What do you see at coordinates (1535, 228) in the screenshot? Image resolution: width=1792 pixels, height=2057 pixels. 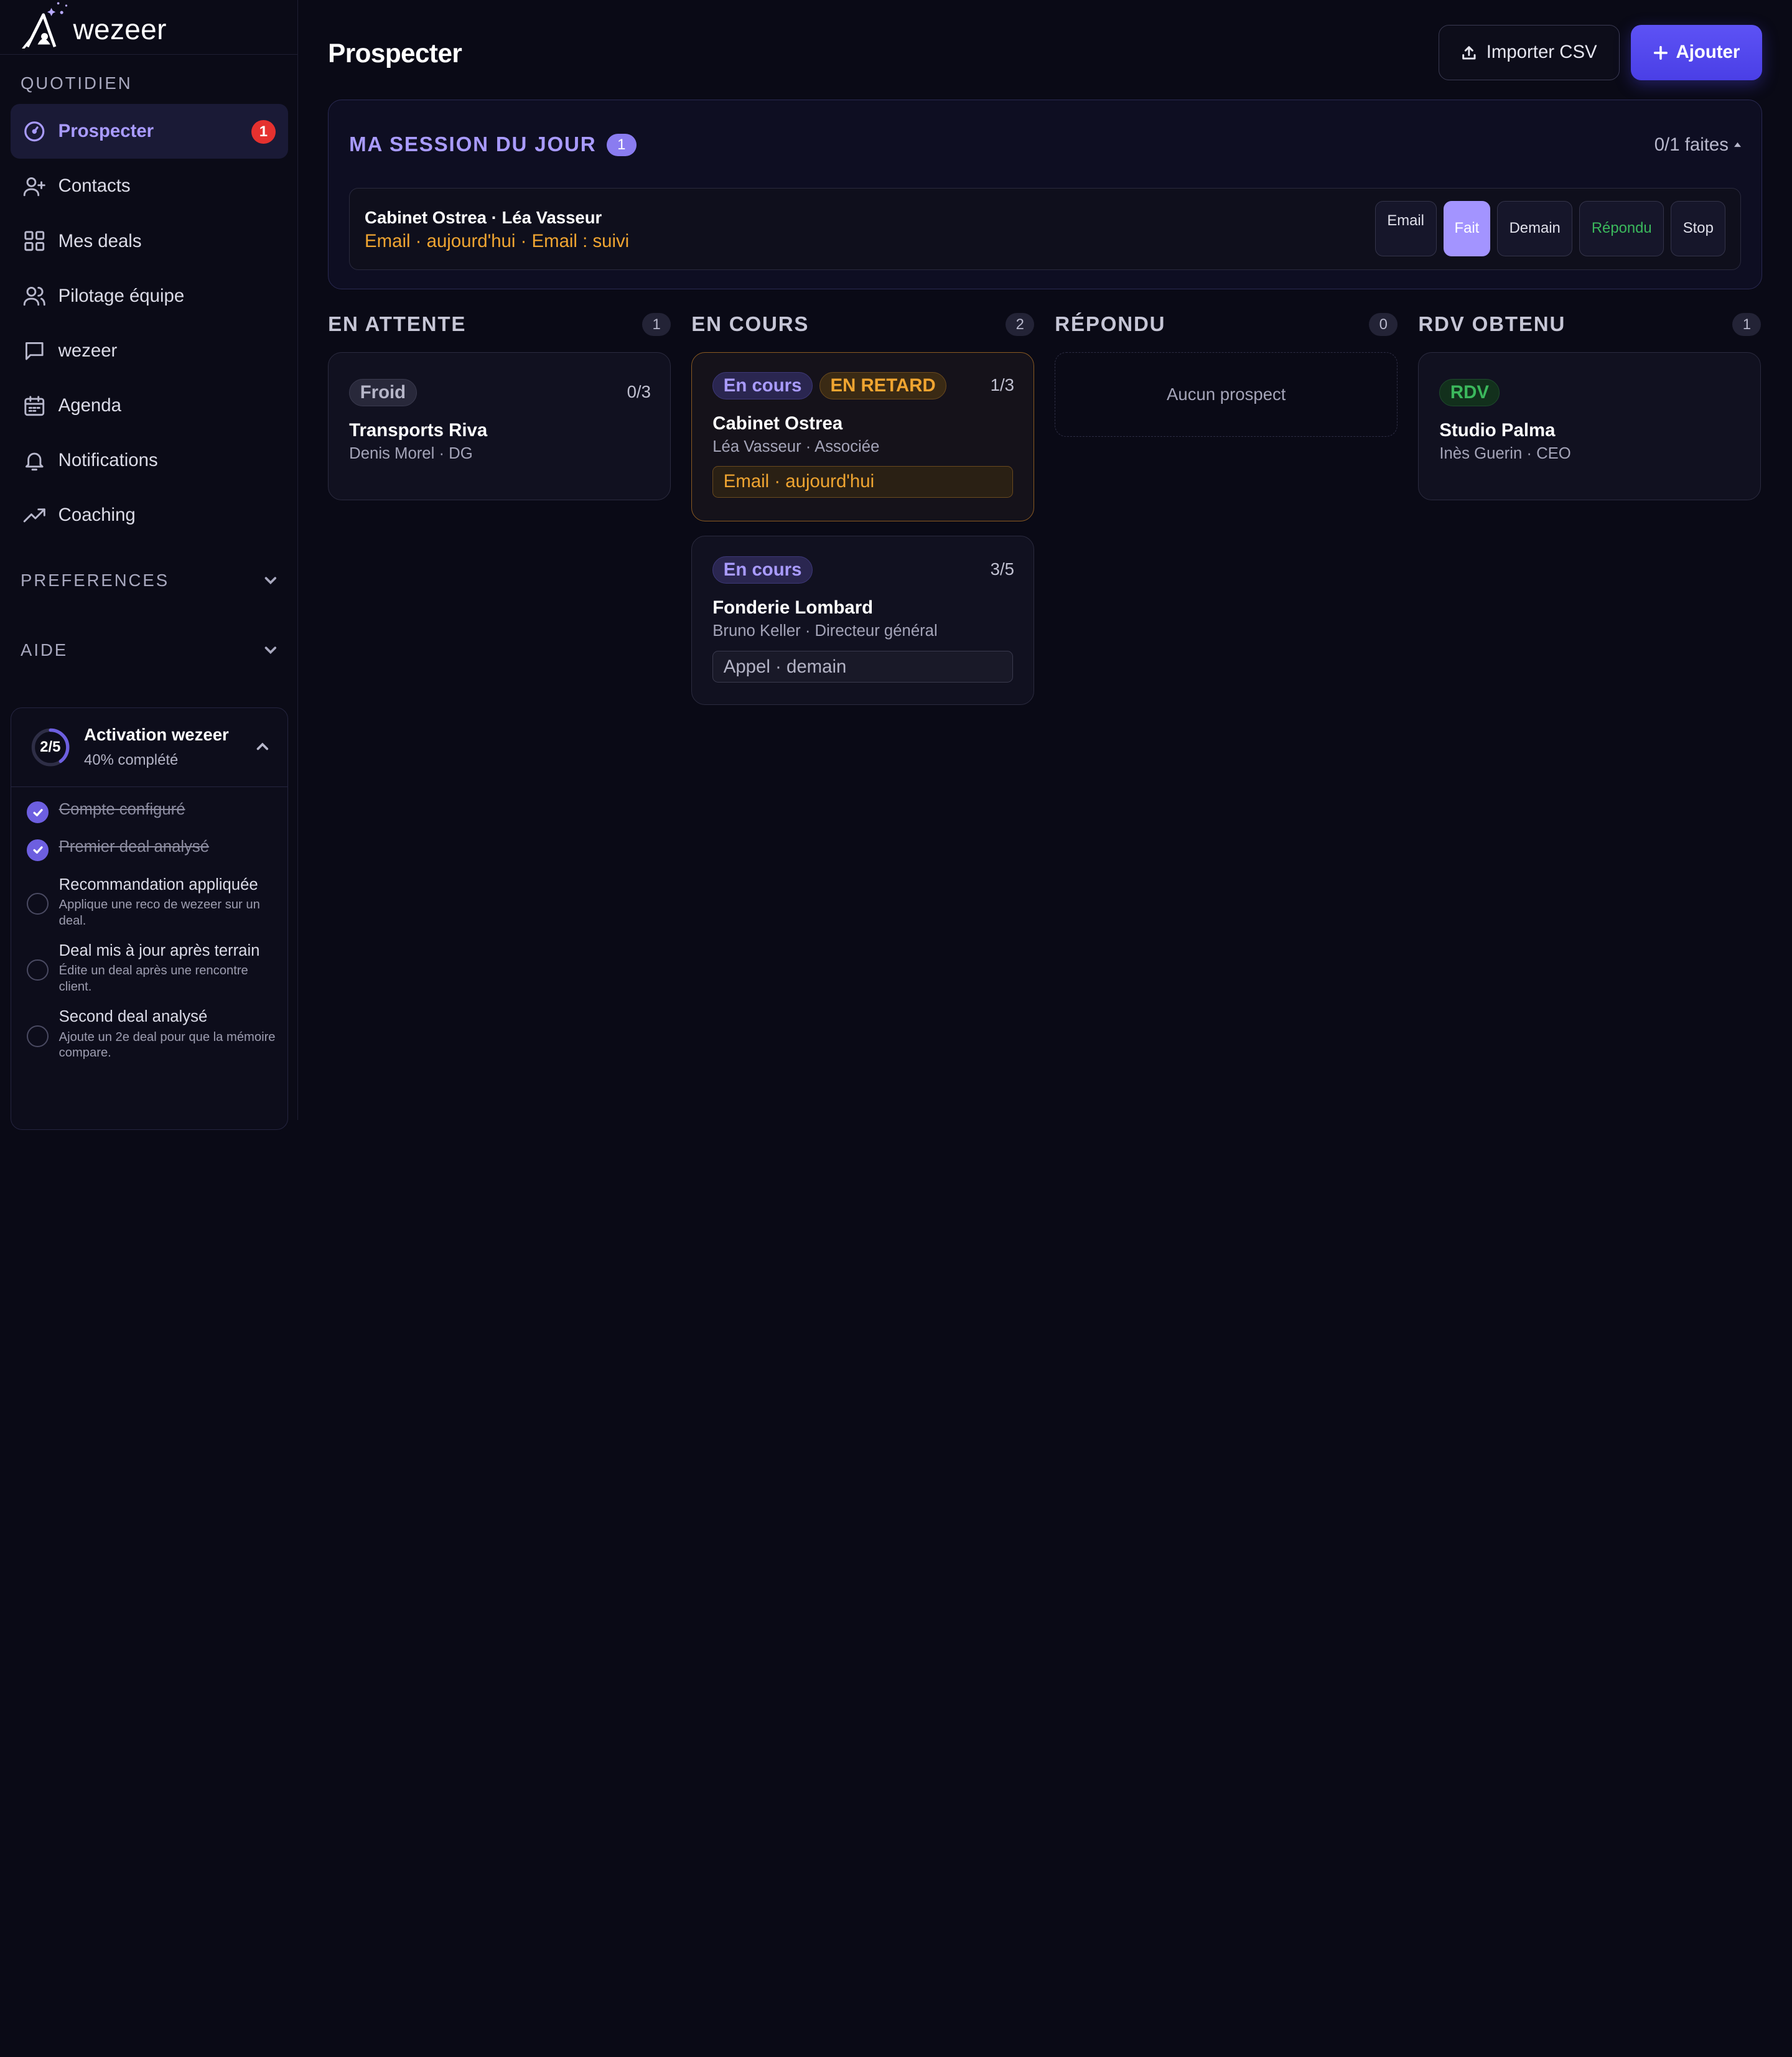 I see `tomorrow-button: Demain` at bounding box center [1535, 228].